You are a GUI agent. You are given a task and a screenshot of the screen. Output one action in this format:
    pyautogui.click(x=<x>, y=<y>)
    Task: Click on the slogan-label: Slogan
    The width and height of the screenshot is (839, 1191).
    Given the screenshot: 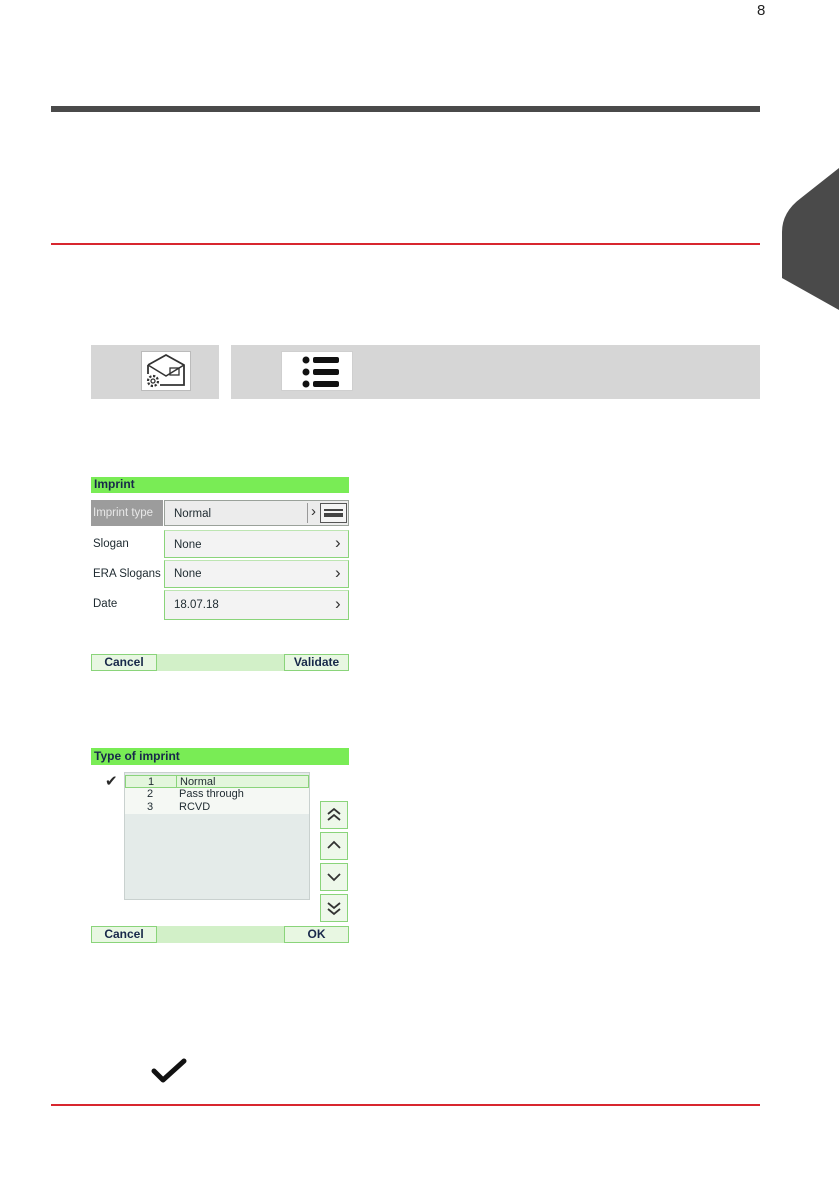 What is the action you would take?
    pyautogui.click(x=111, y=544)
    